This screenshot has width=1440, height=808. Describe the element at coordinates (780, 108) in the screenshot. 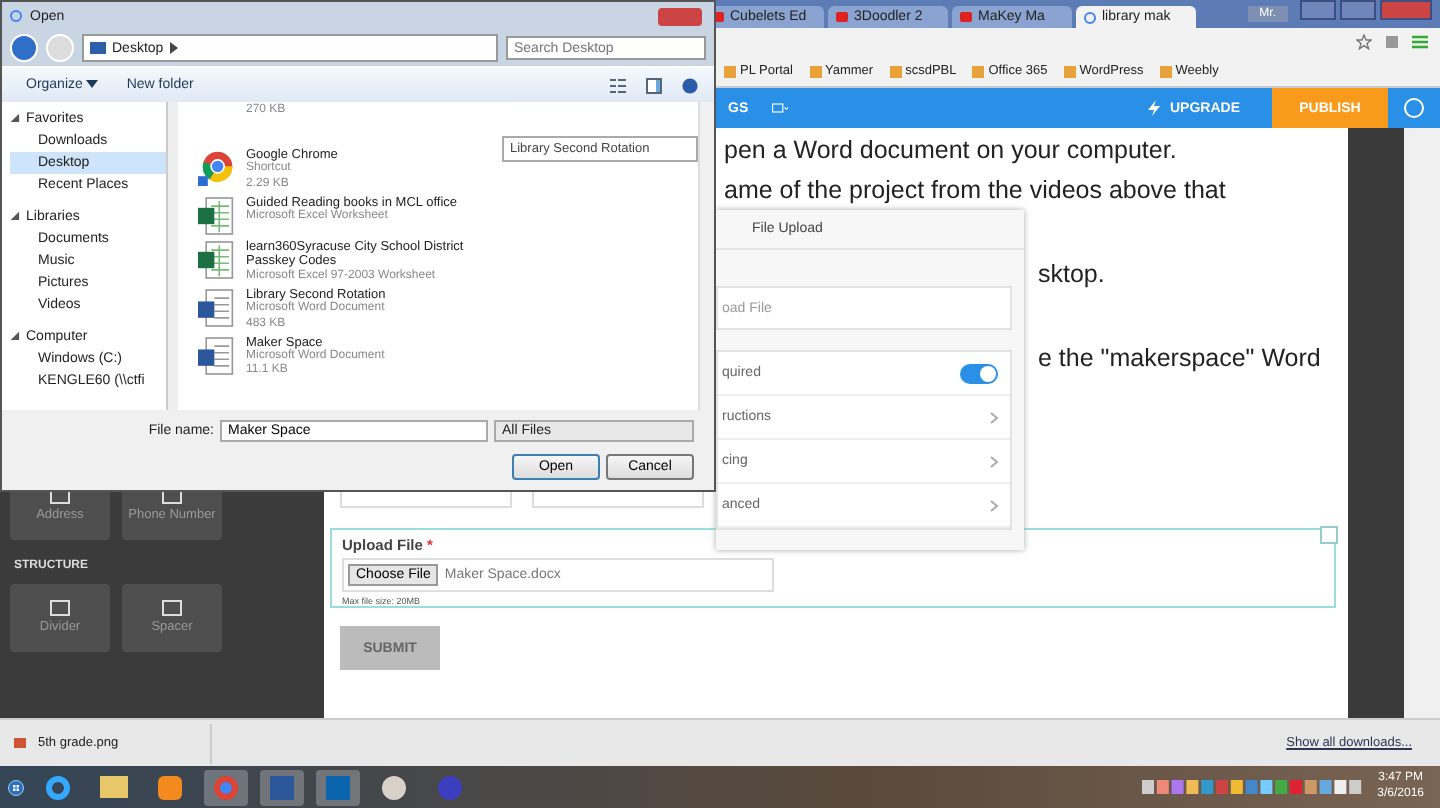

I see `device-preview-icon` at that location.